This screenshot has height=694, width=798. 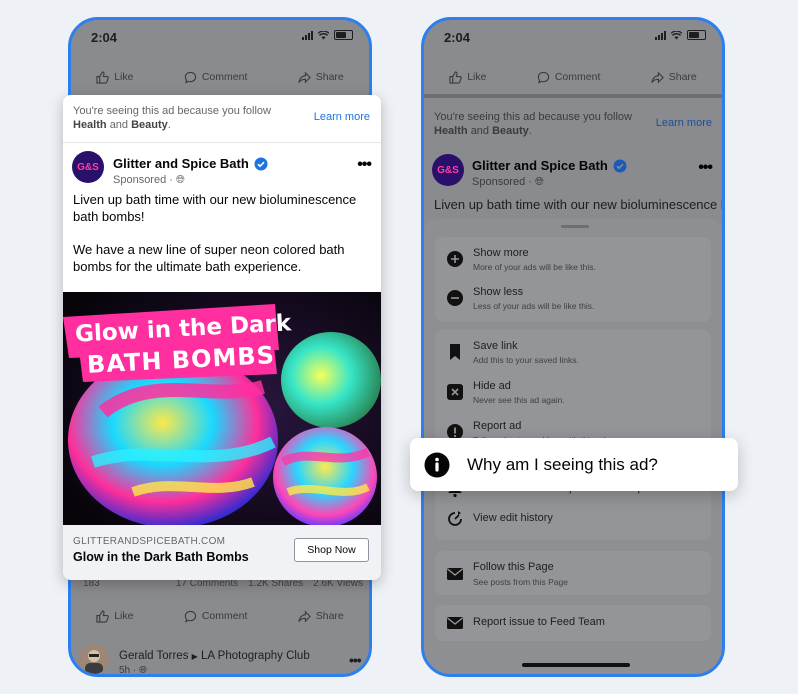 What do you see at coordinates (455, 518) in the screenshot?
I see `history-icon` at bounding box center [455, 518].